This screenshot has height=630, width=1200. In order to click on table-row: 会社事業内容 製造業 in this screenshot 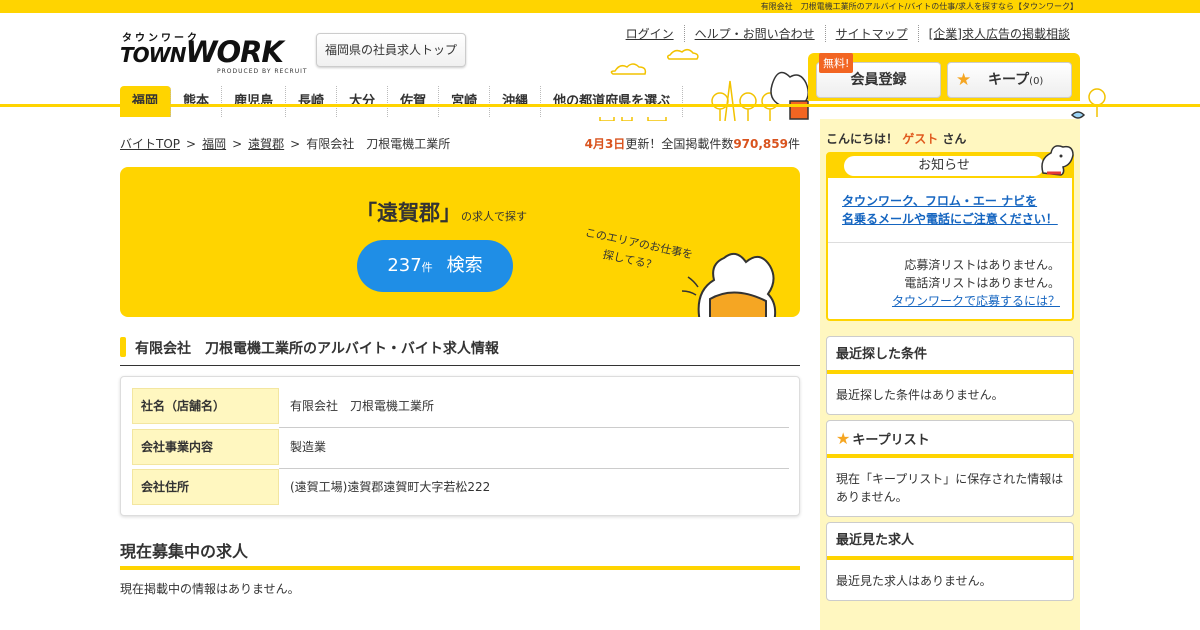, I will do `click(460, 449)`.